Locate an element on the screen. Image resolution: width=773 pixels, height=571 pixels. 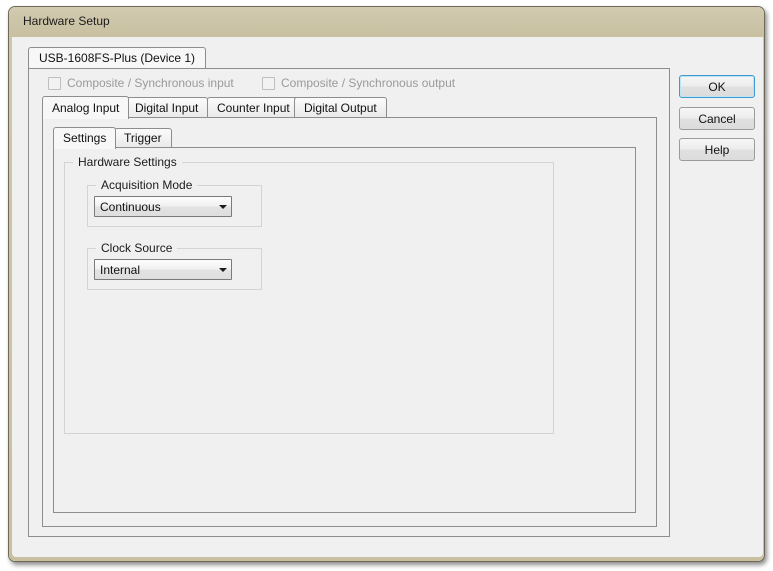
acquisition-mode-value: Continuous is located at coordinates (130, 206).